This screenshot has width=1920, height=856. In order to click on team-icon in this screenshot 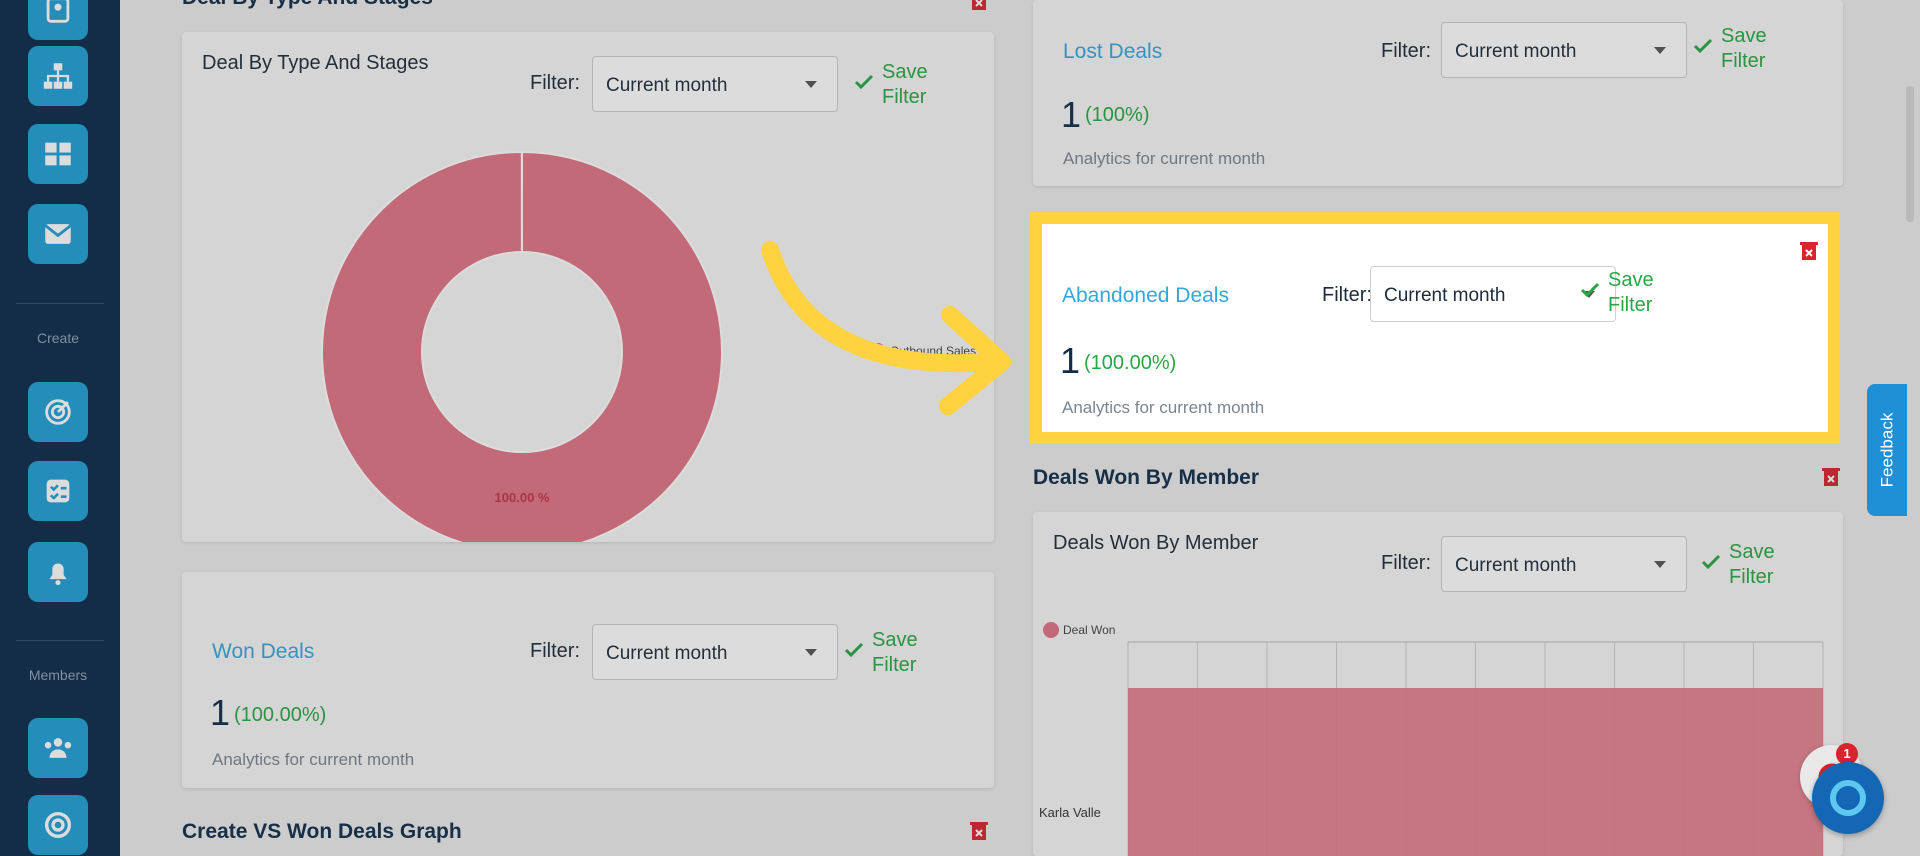, I will do `click(58, 748)`.